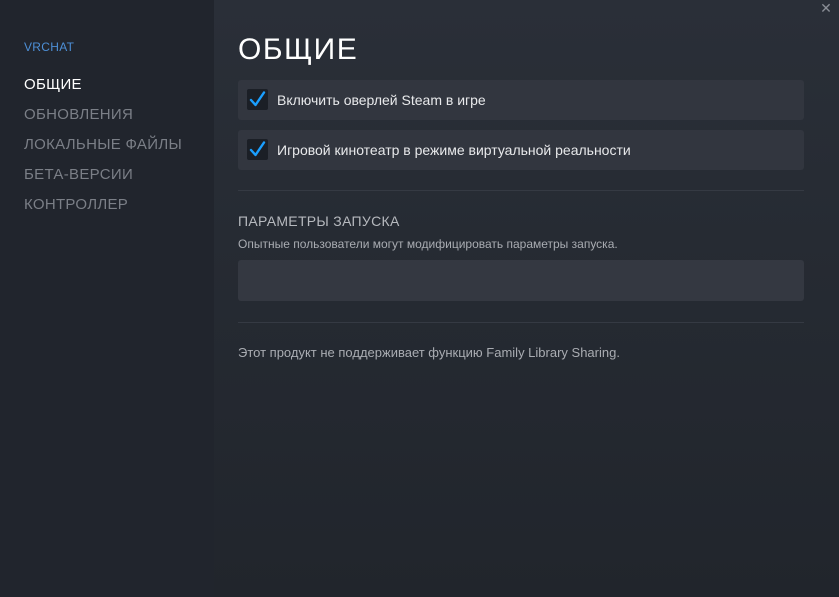 The image size is (839, 597). What do you see at coordinates (826, 8) in the screenshot?
I see `close-icon: ✕` at bounding box center [826, 8].